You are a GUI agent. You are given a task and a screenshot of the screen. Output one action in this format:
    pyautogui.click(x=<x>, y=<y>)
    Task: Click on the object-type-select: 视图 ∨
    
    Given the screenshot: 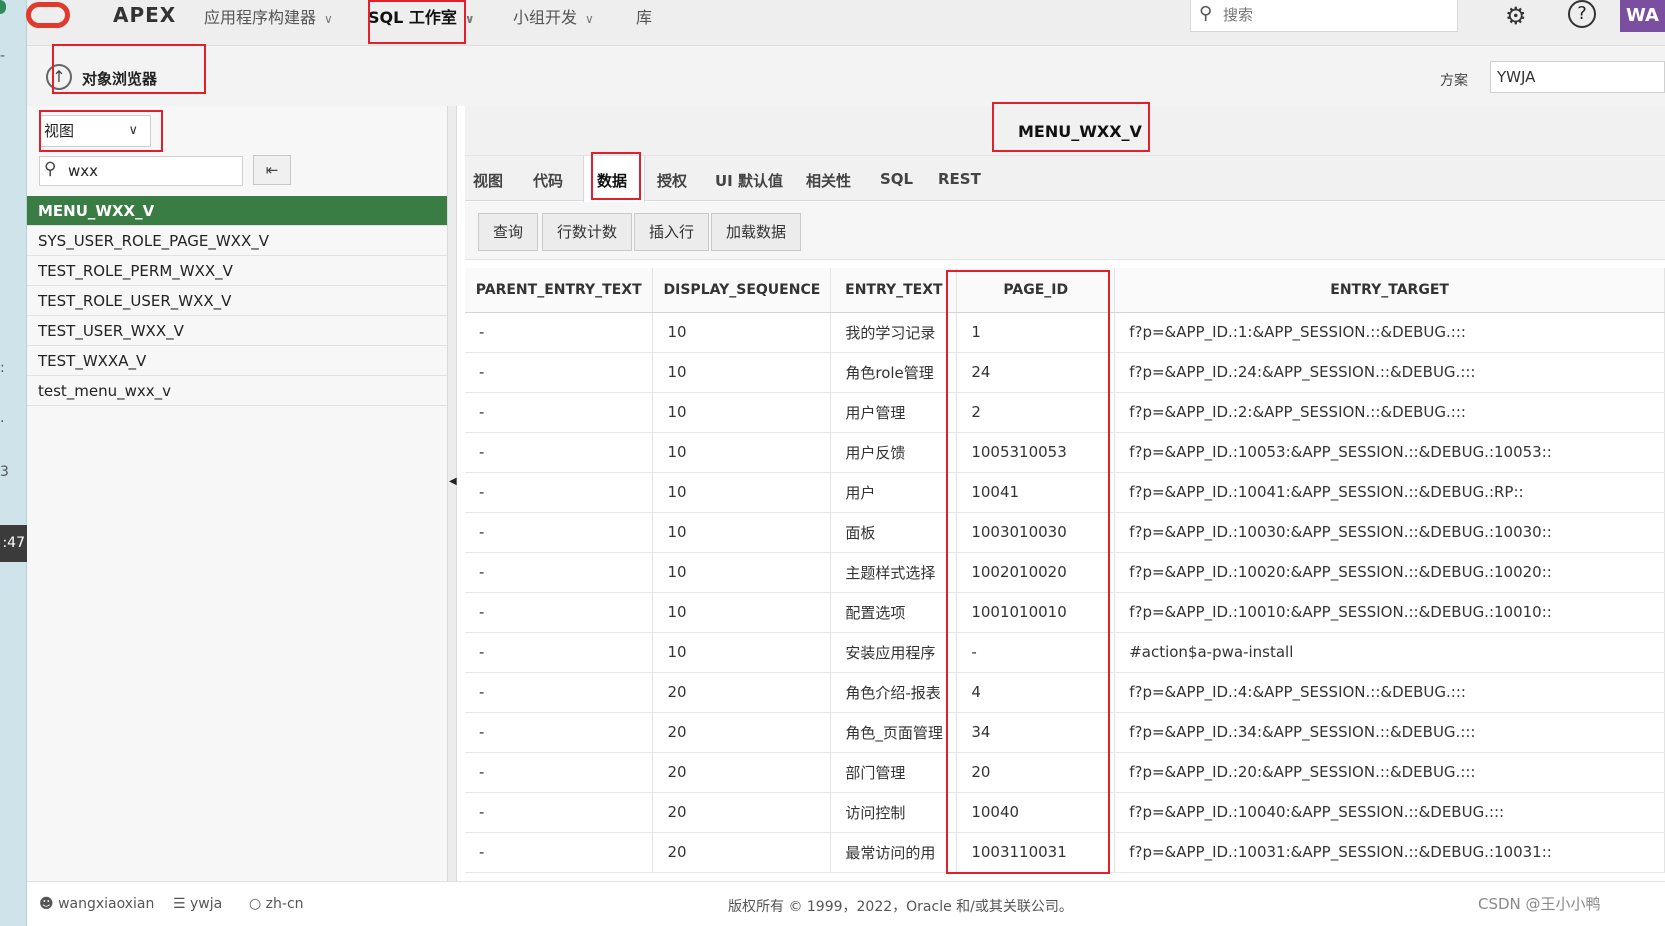 What is the action you would take?
    pyautogui.click(x=95, y=131)
    